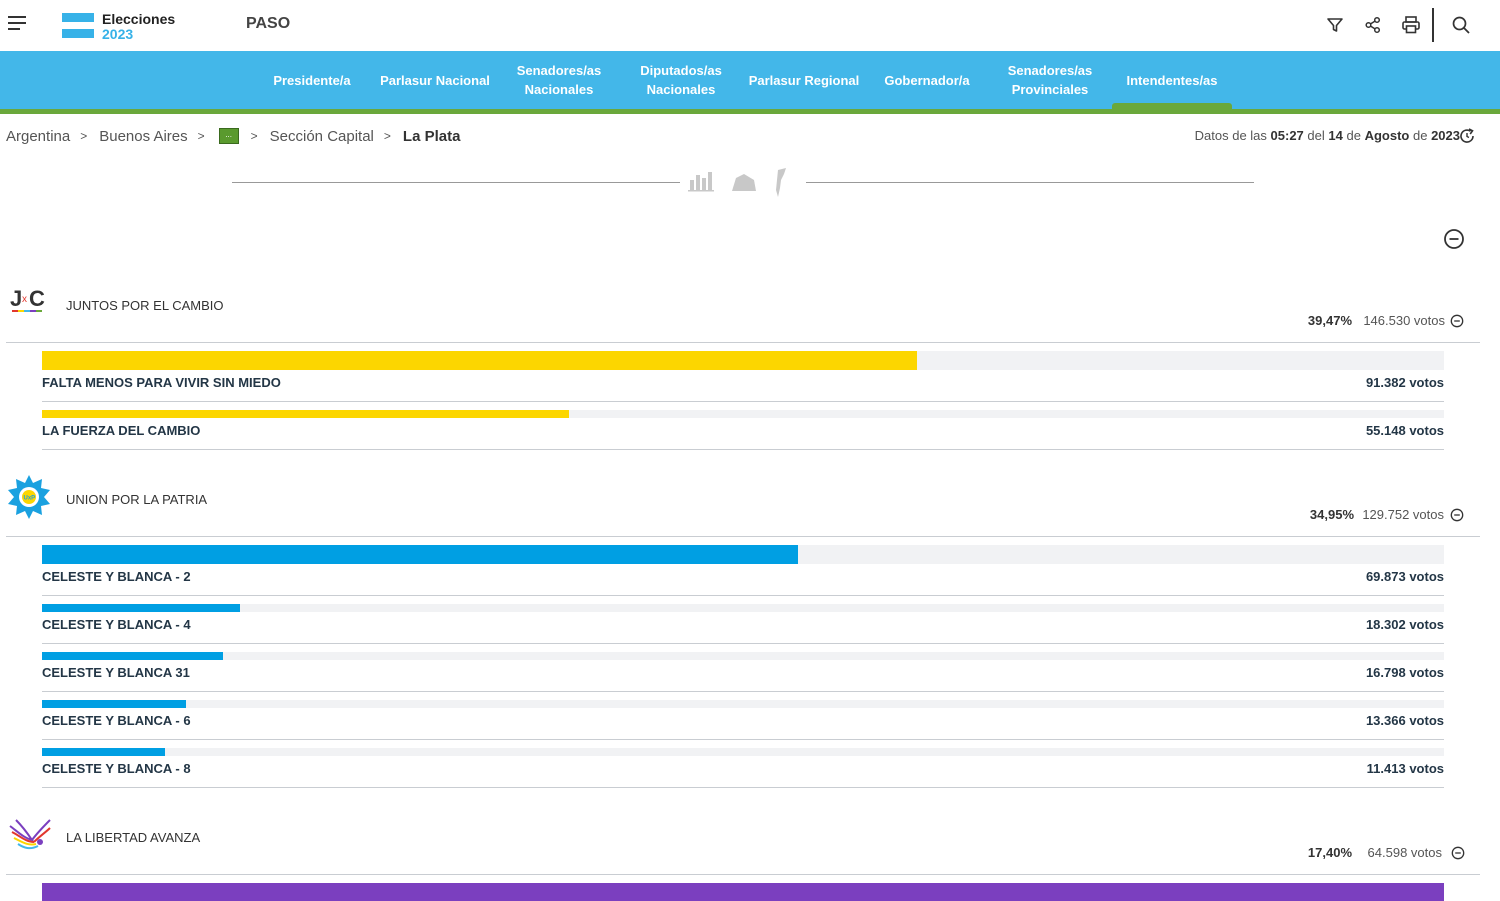  What do you see at coordinates (38, 136) in the screenshot?
I see `breadcrumb-argentina: Argentina` at bounding box center [38, 136].